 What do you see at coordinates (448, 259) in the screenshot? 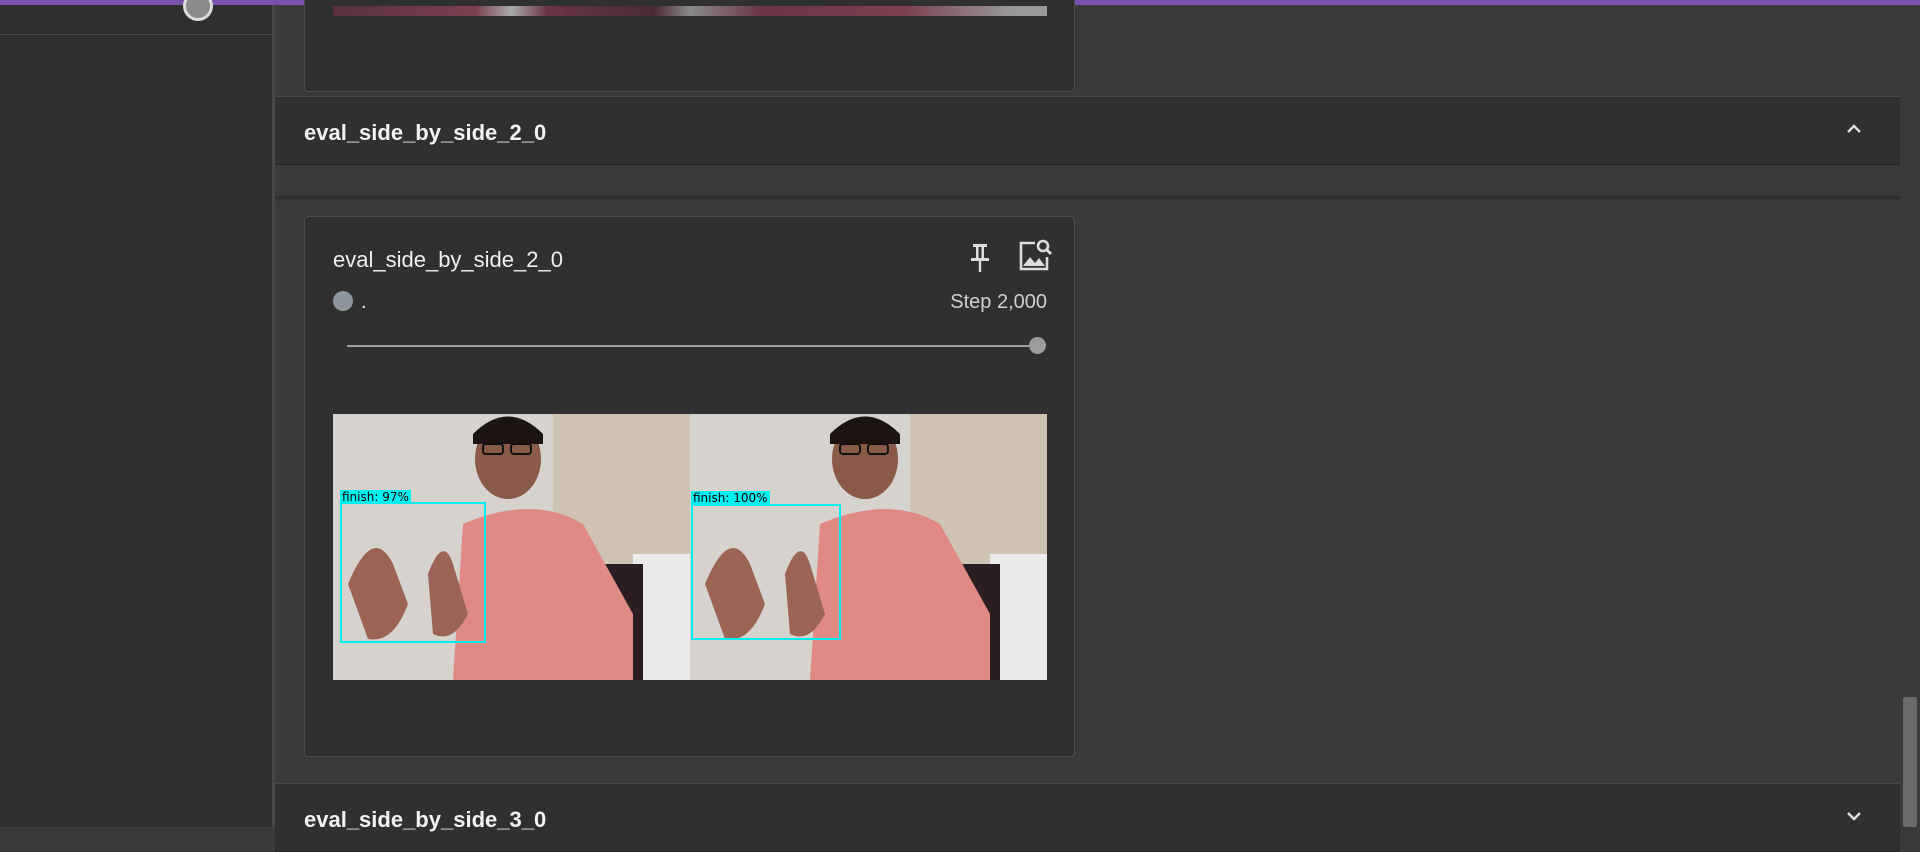
I see `card-title: eval_side_by_side_2_0` at bounding box center [448, 259].